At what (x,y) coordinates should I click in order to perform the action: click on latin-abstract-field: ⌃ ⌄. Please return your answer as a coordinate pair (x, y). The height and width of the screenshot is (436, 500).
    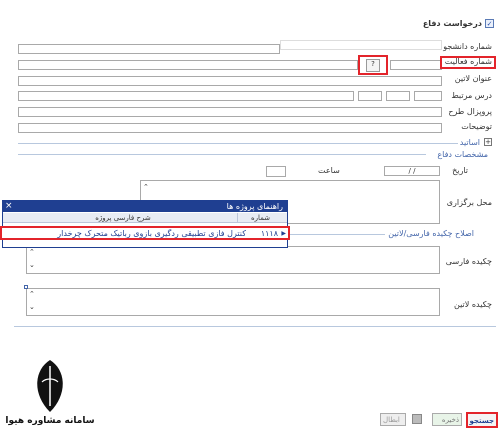
    Looking at the image, I should click on (233, 302).